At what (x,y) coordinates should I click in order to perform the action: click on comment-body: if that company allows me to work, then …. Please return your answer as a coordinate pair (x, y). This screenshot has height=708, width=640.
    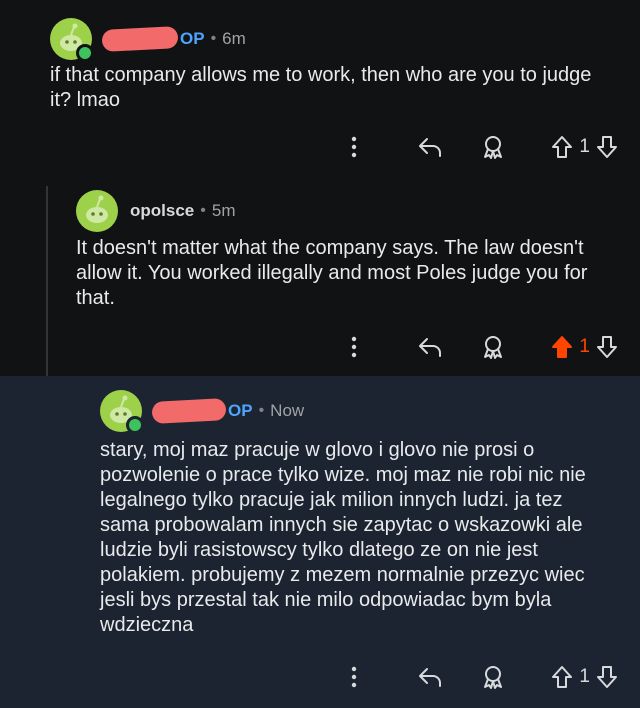
    Looking at the image, I should click on (321, 87).